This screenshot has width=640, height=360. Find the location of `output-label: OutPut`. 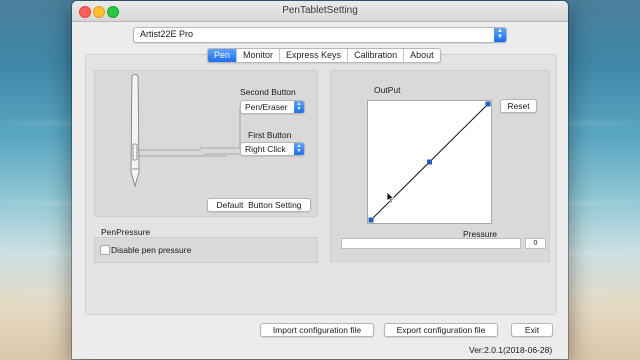

output-label: OutPut is located at coordinates (387, 90).